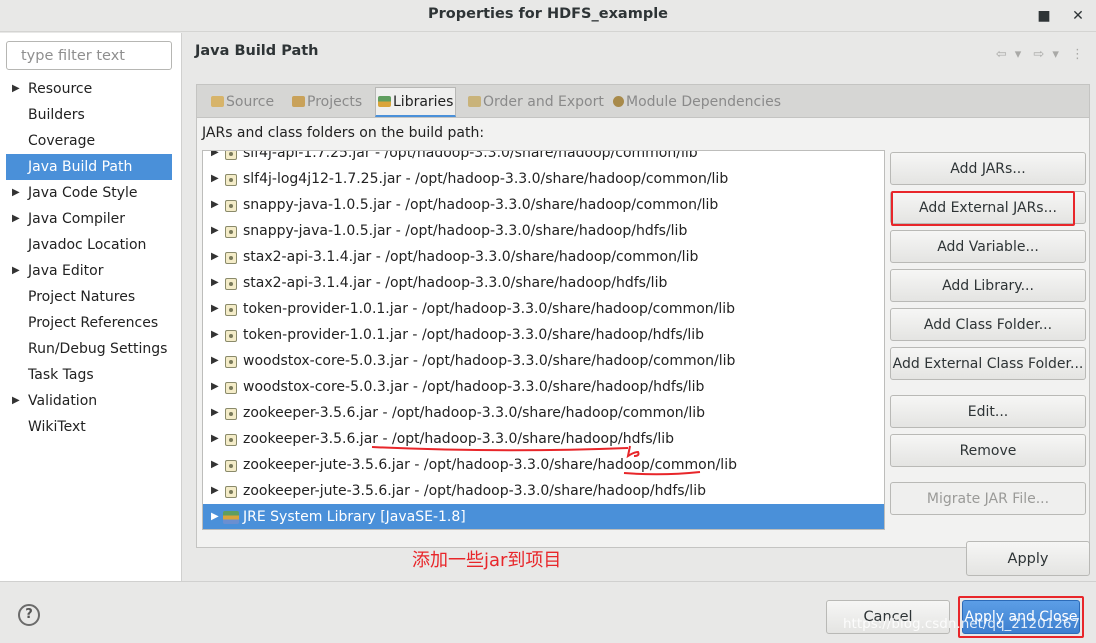 This screenshot has height=643, width=1096. Describe the element at coordinates (384, 101) in the screenshot. I see `libraries-icon` at that location.